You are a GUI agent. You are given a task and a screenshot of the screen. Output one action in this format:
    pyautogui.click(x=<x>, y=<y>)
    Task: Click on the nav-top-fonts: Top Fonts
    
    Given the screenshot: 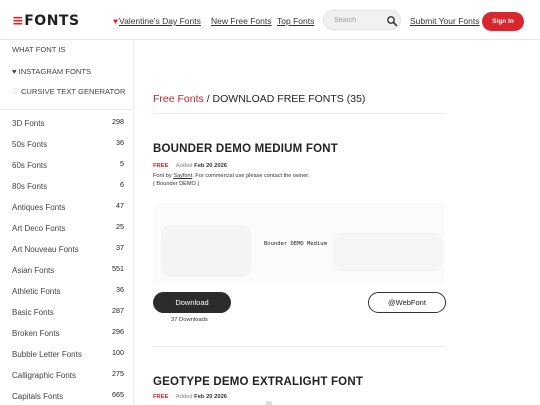 What is the action you would take?
    pyautogui.click(x=295, y=21)
    